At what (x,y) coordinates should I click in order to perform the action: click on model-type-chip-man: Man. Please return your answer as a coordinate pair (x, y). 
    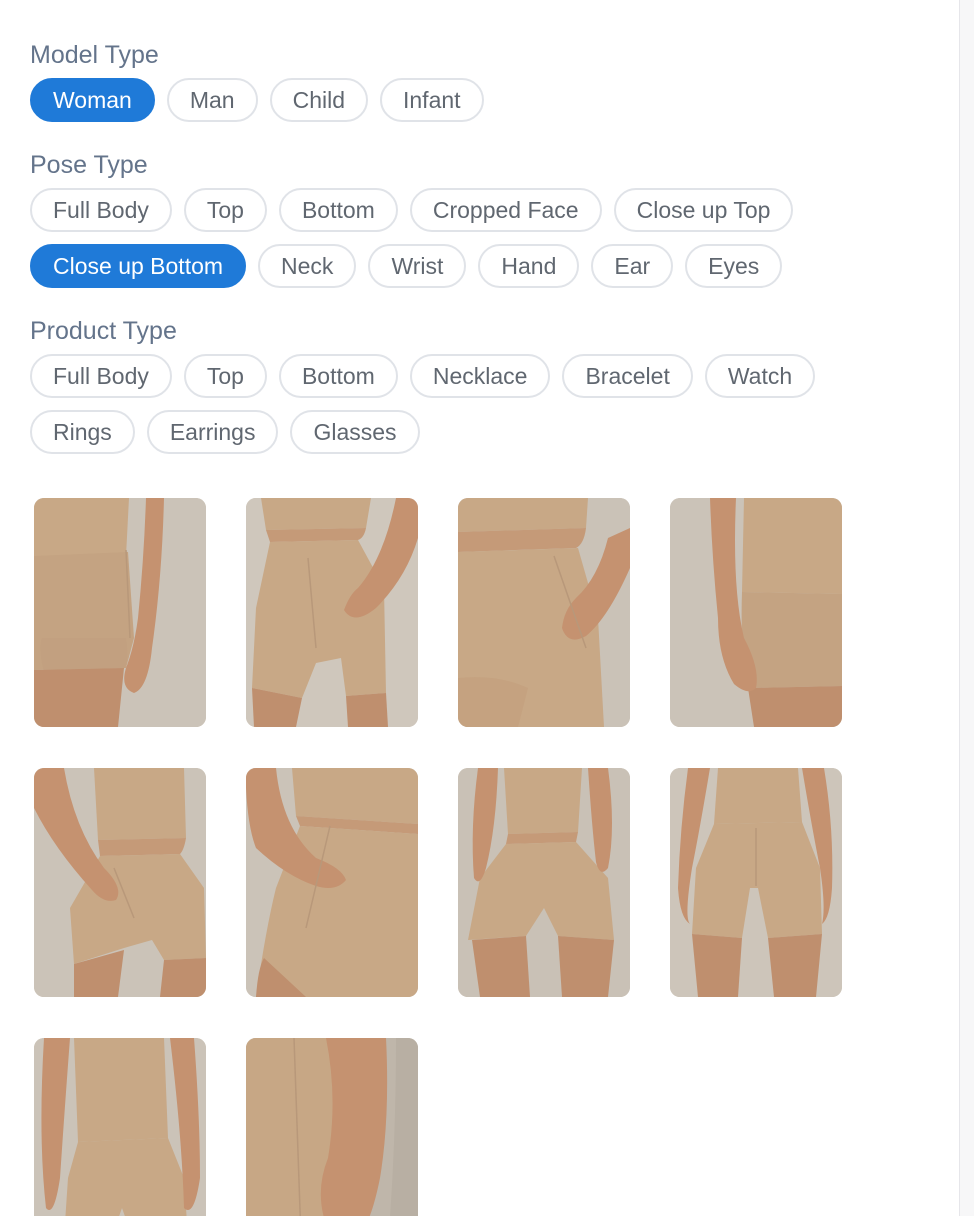
    Looking at the image, I should click on (212, 100).